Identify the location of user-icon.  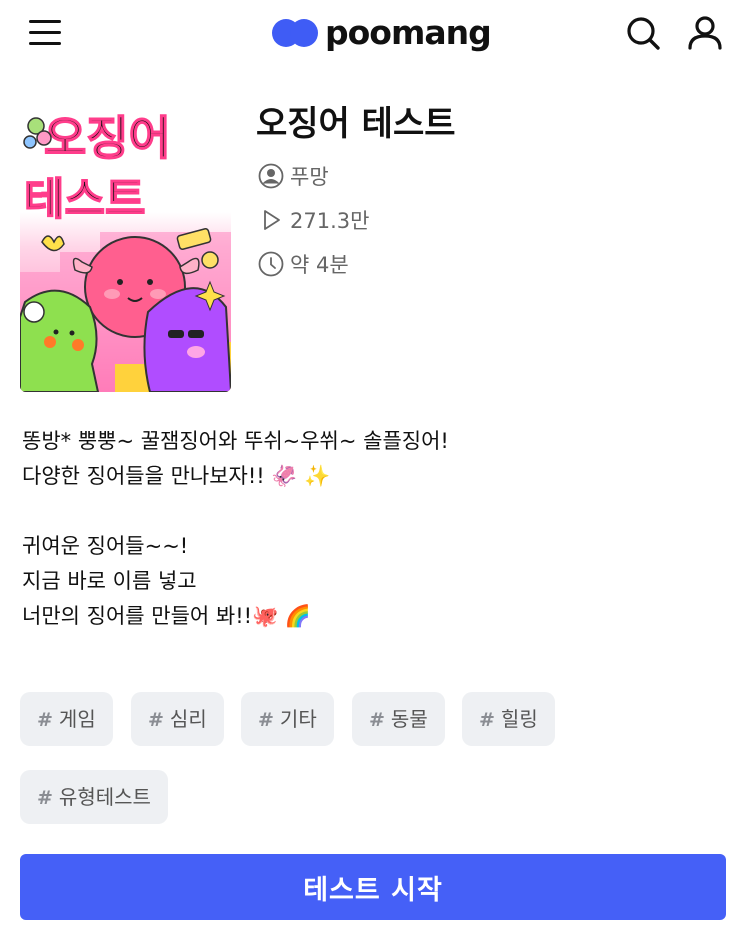
(705, 33).